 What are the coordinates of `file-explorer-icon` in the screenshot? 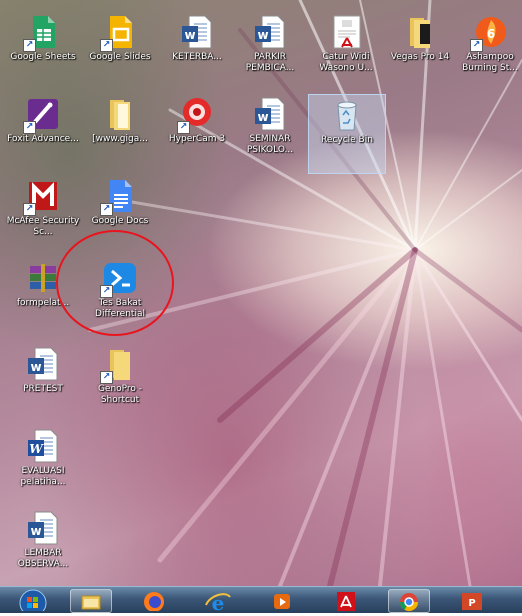 It's located at (91, 602).